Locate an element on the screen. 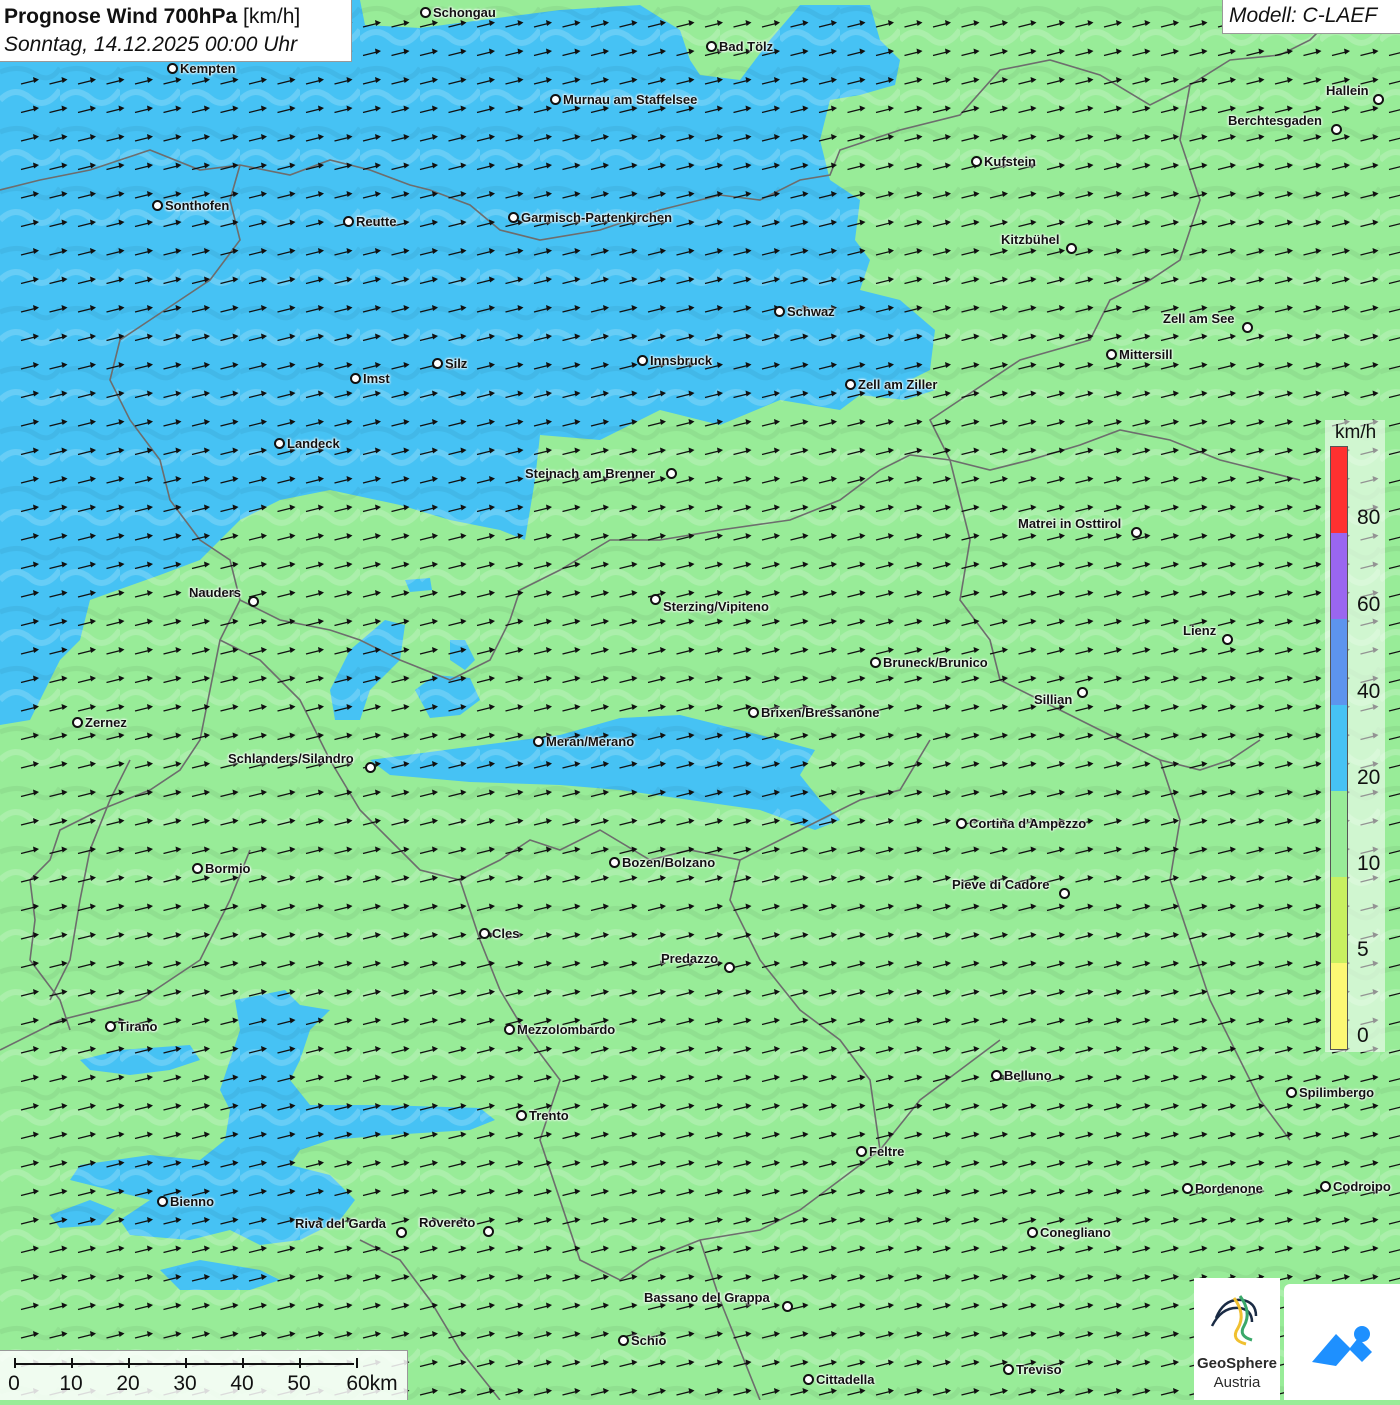 The height and width of the screenshot is (1405, 1400). city-label: Silz is located at coordinates (456, 363).